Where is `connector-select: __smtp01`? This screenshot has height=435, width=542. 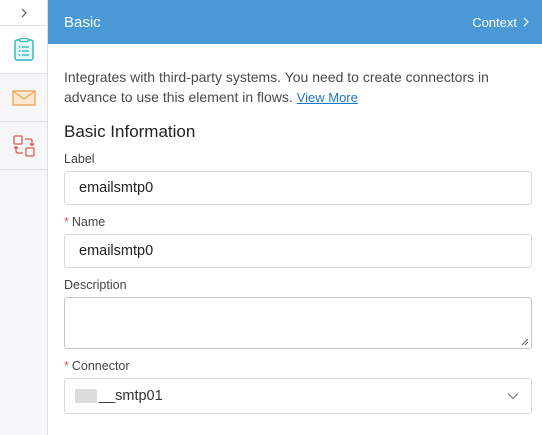 connector-select: __smtp01 is located at coordinates (298, 396).